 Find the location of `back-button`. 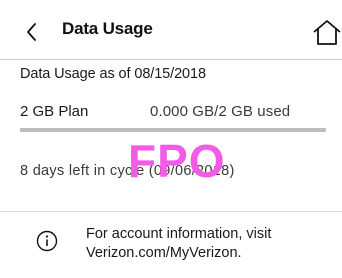

back-button is located at coordinates (31, 32).